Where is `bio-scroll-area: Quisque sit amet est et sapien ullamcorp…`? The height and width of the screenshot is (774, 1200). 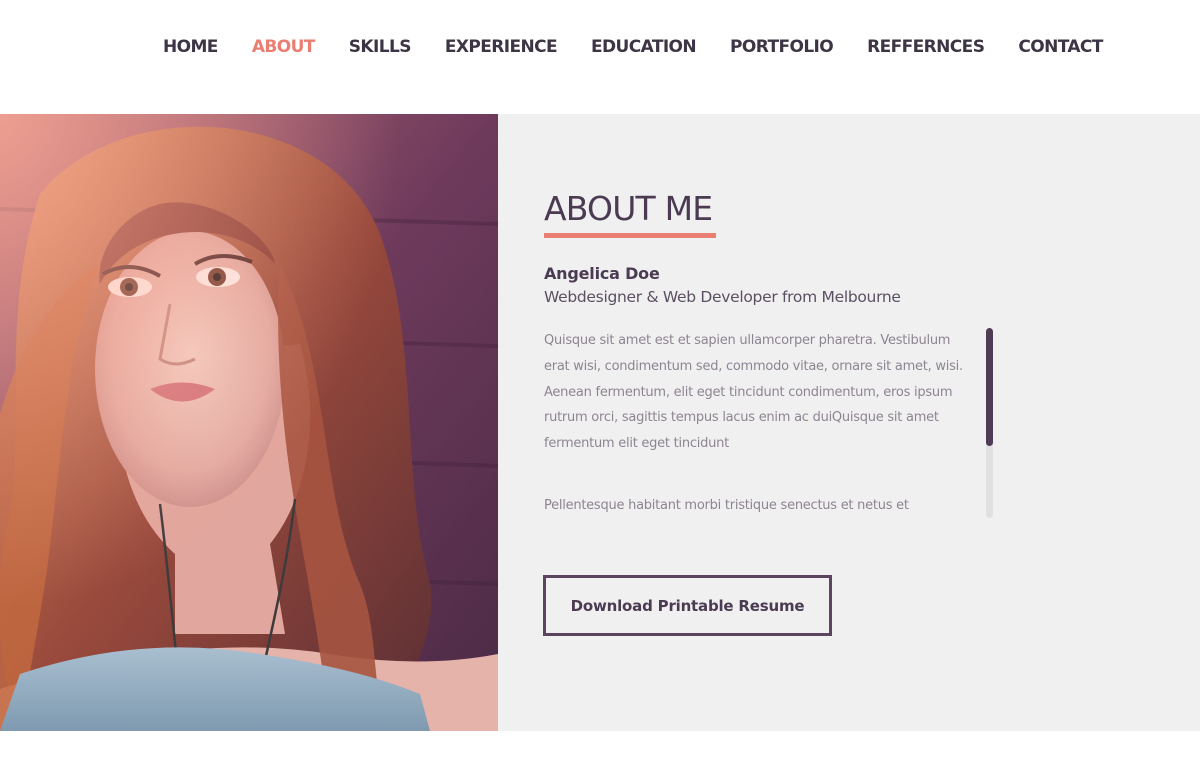 bio-scroll-area: Quisque sit amet est et sapien ullamcorp… is located at coordinates (754, 423).